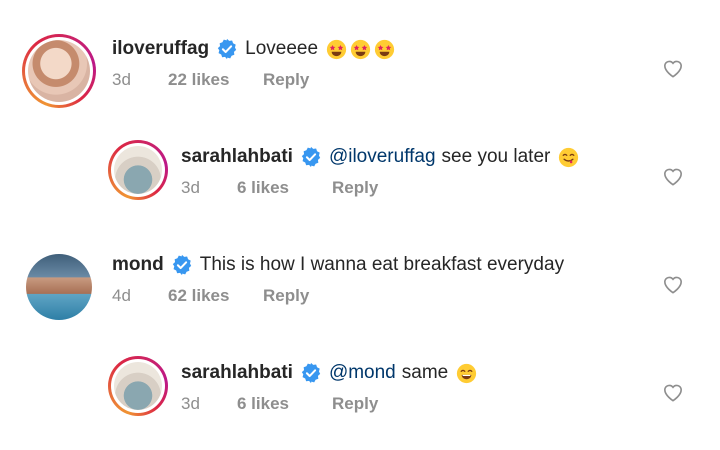 This screenshot has width=720, height=450. I want to click on comment-line: sarahlahbati @mond same, so click(329, 373).